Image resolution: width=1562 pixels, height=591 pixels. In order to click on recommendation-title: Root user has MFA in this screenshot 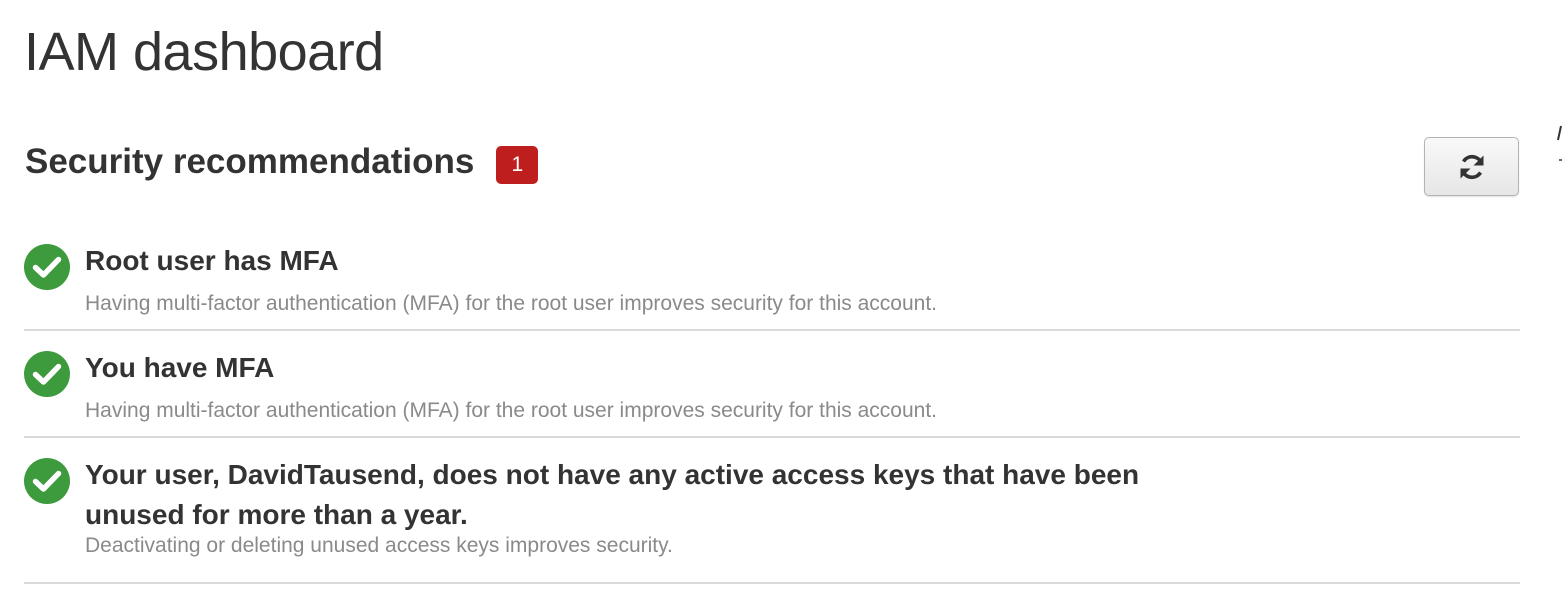, I will do `click(212, 260)`.